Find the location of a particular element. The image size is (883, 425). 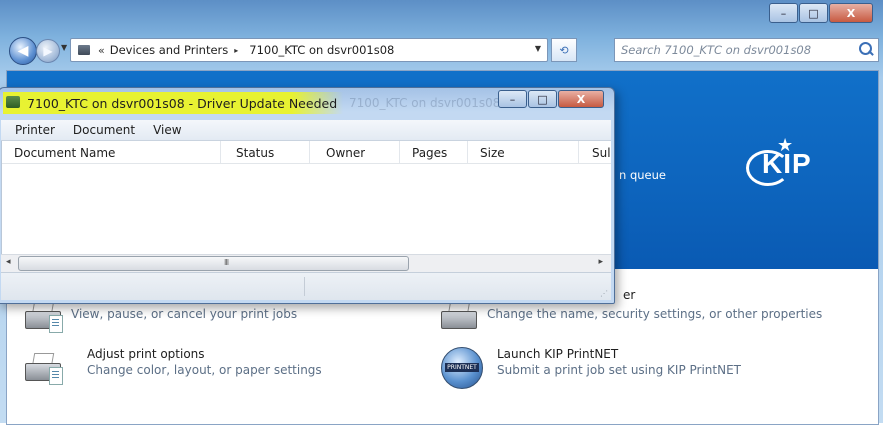

printnet-globe-icon: PRINTNET is located at coordinates (462, 368).